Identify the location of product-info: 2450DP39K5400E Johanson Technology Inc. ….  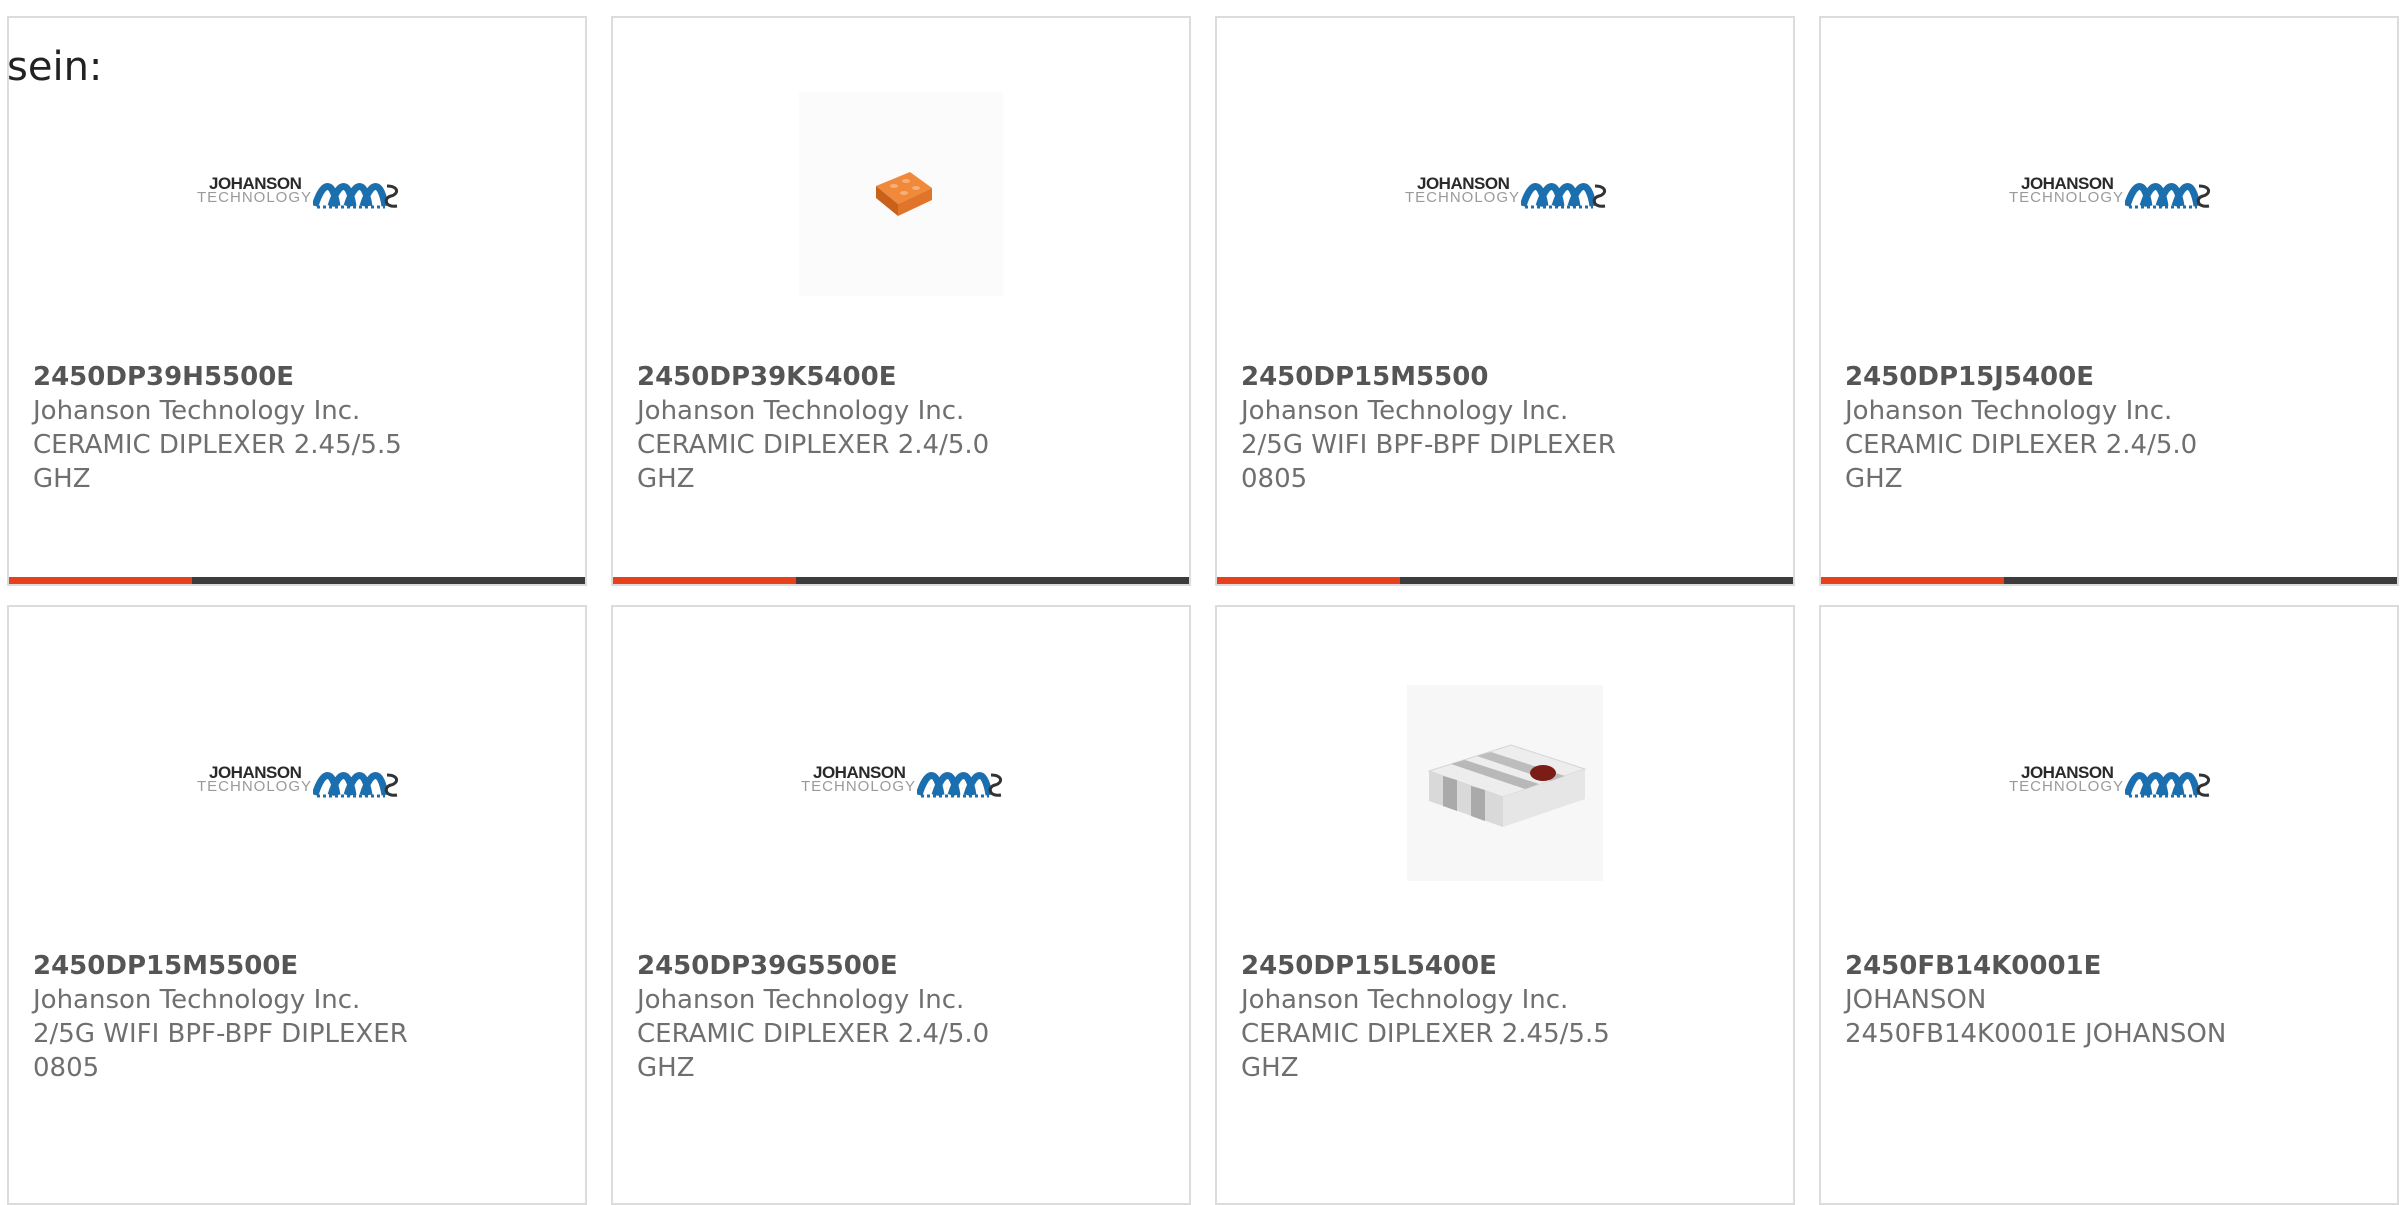
(872, 428).